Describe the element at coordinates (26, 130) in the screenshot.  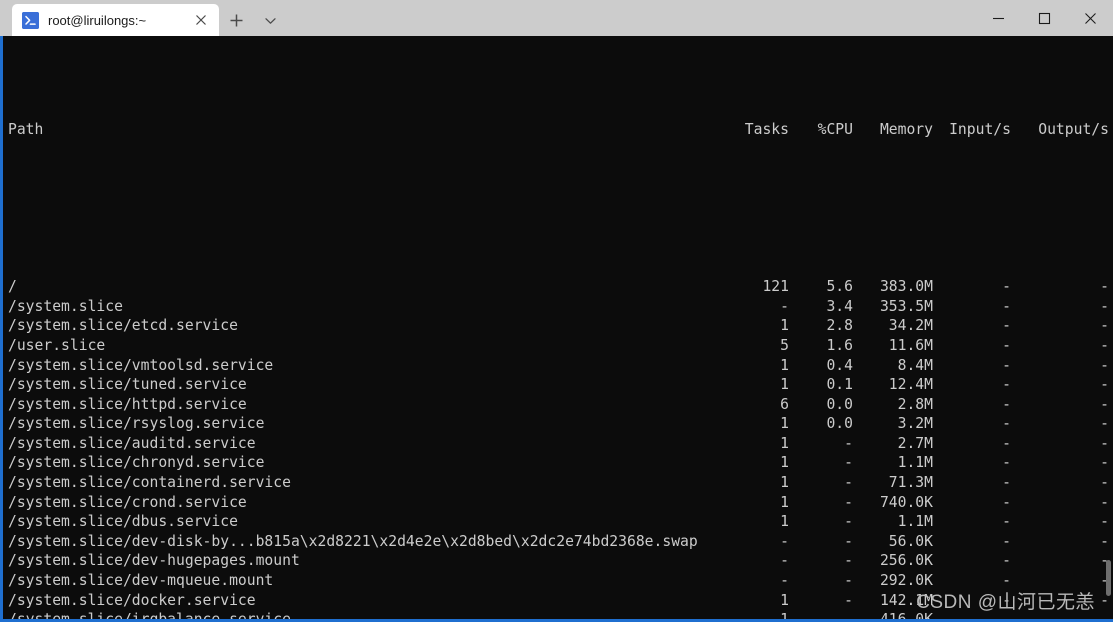
I see `column-header-path: Path` at that location.